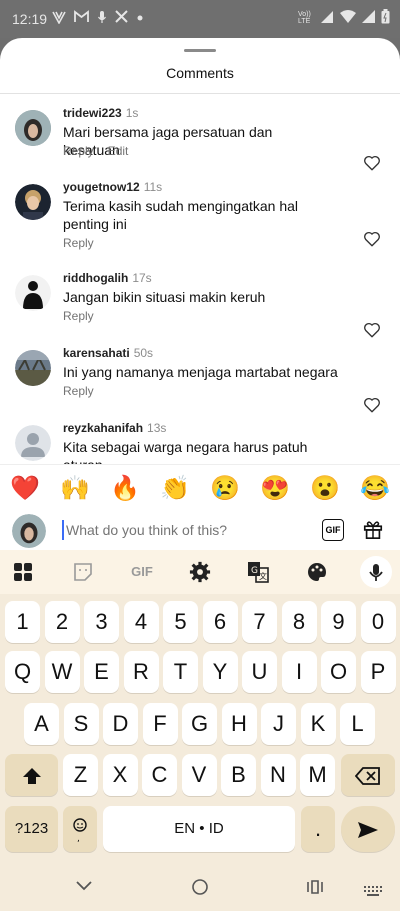 The height and width of the screenshot is (911, 400). I want to click on key-q: Q, so click(22, 672).